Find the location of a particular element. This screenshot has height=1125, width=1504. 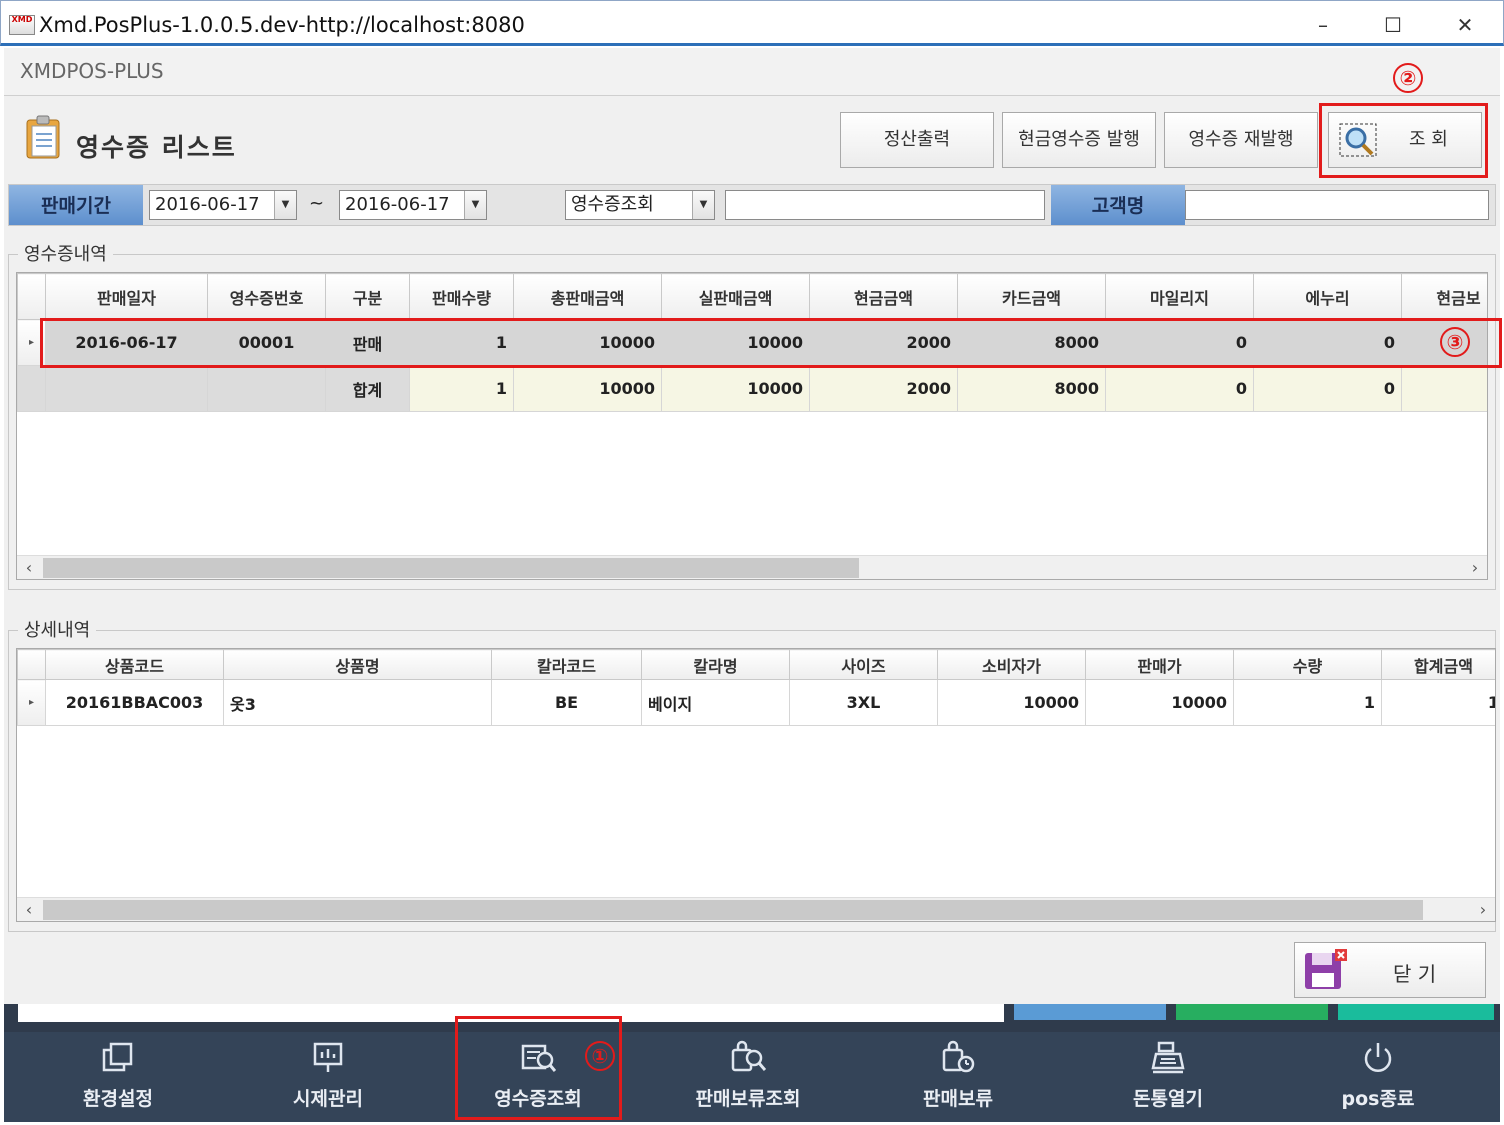

app-name: XMDPOS-PLUS is located at coordinates (92, 71).